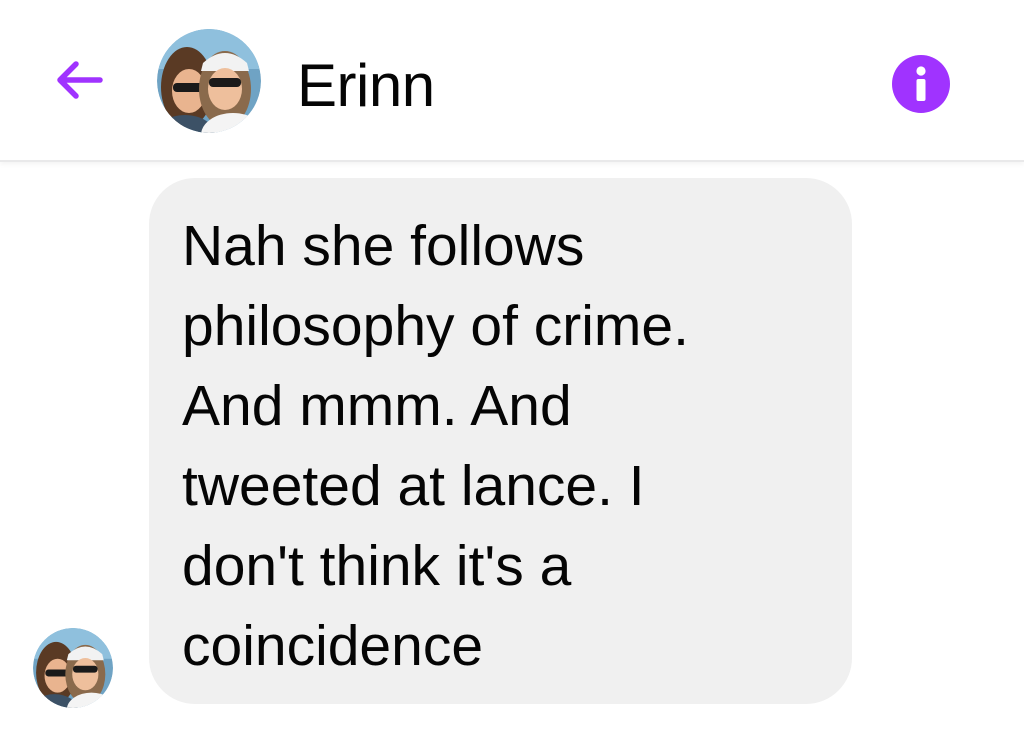 The image size is (1024, 731). What do you see at coordinates (366, 86) in the screenshot?
I see `contact-name: Erinn` at bounding box center [366, 86].